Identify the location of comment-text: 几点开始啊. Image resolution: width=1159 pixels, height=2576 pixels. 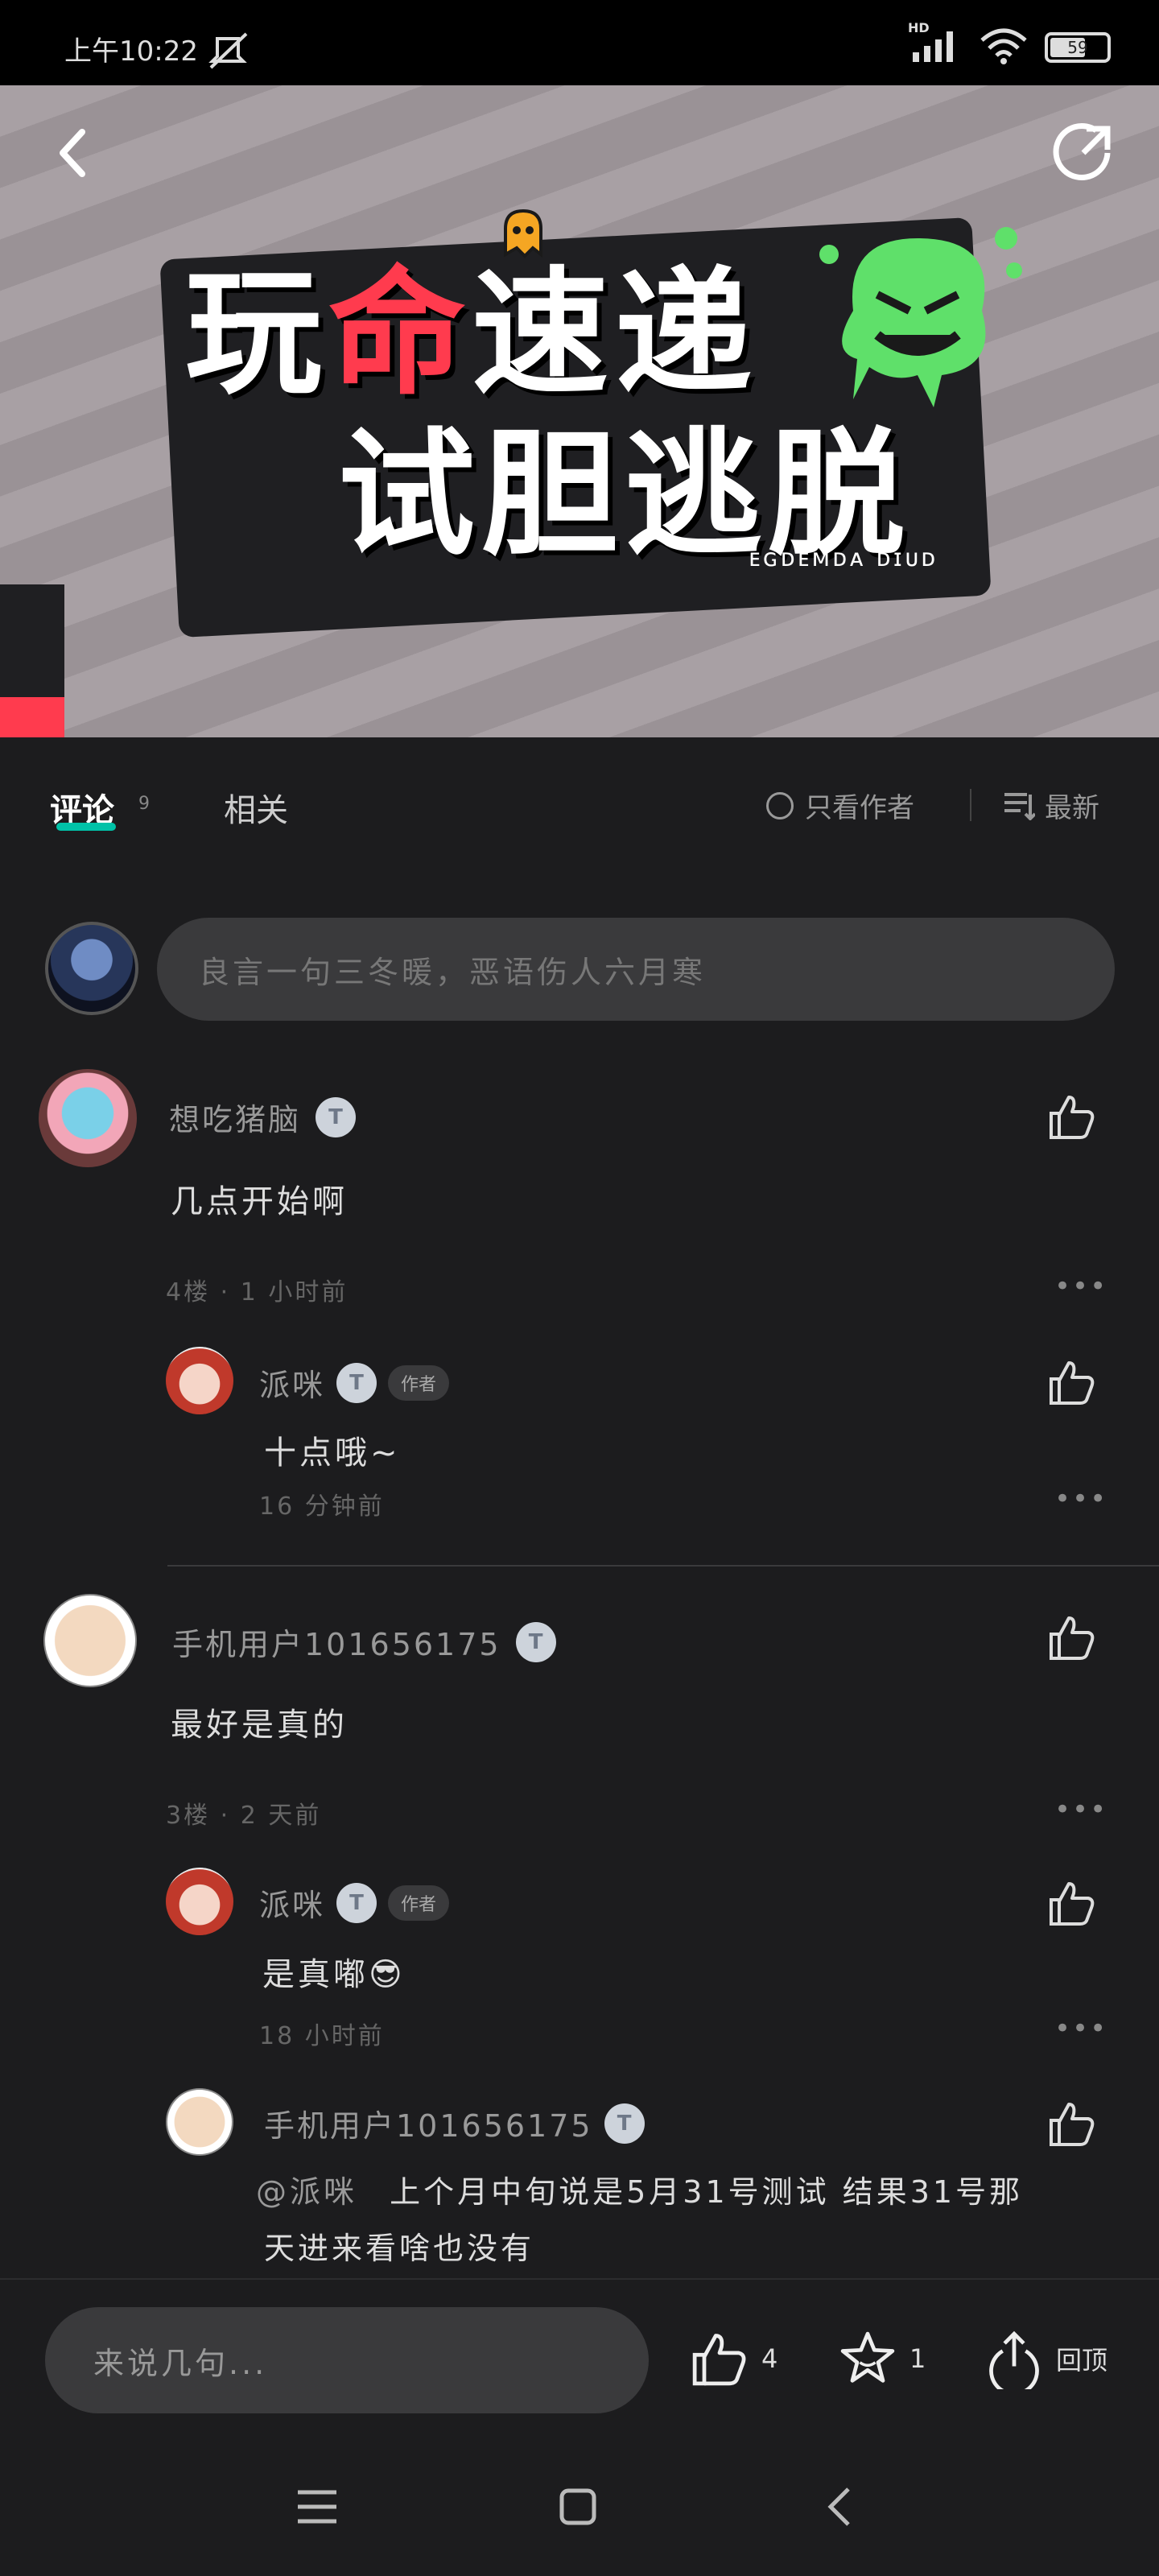
(259, 1201).